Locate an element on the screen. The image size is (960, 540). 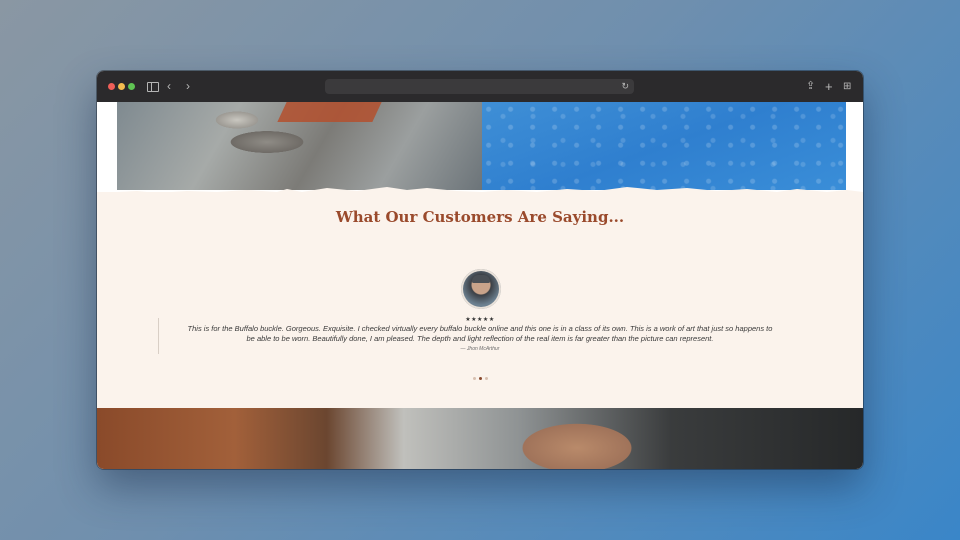
torn-paper-edge is located at coordinates (480, 193).